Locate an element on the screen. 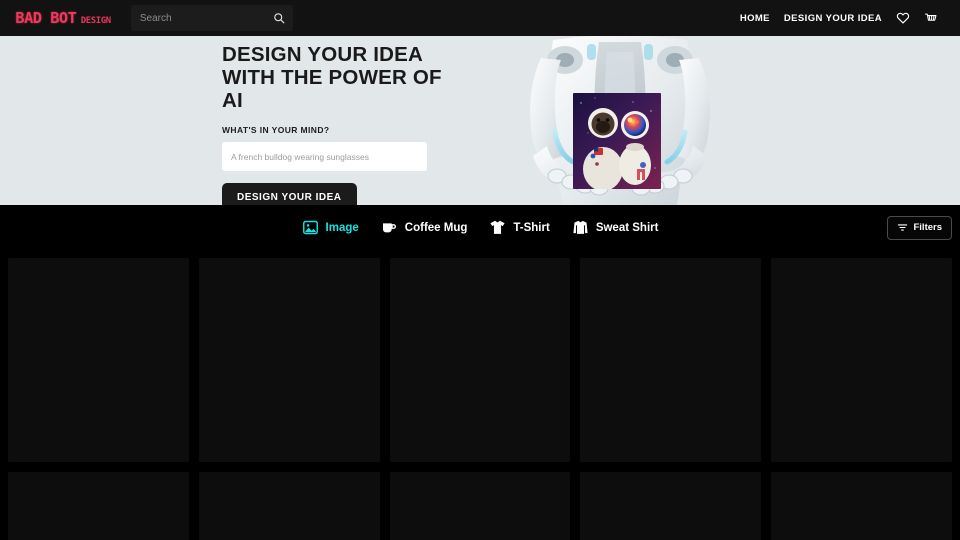  search-icon is located at coordinates (279, 18).